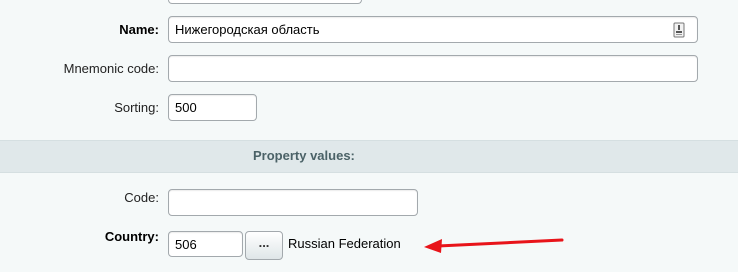 Image resolution: width=738 pixels, height=272 pixels. I want to click on red-arrow-annotation, so click(494, 245).